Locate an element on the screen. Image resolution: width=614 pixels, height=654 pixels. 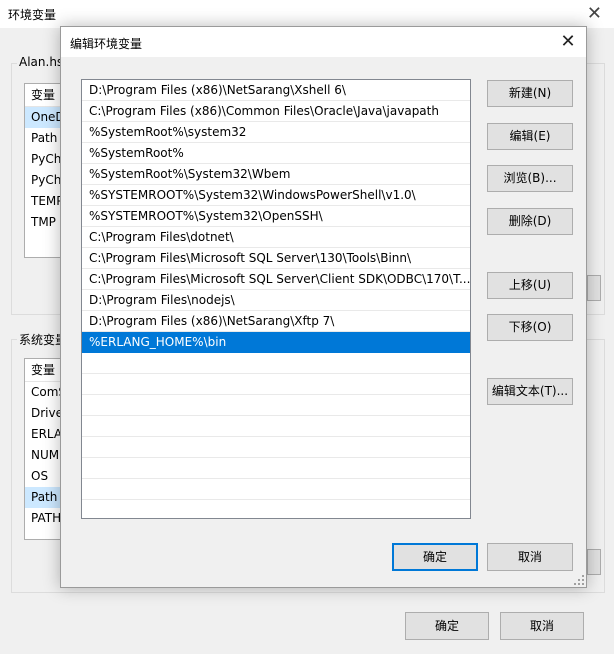
delete-button: 删除(D) is located at coordinates (530, 221).